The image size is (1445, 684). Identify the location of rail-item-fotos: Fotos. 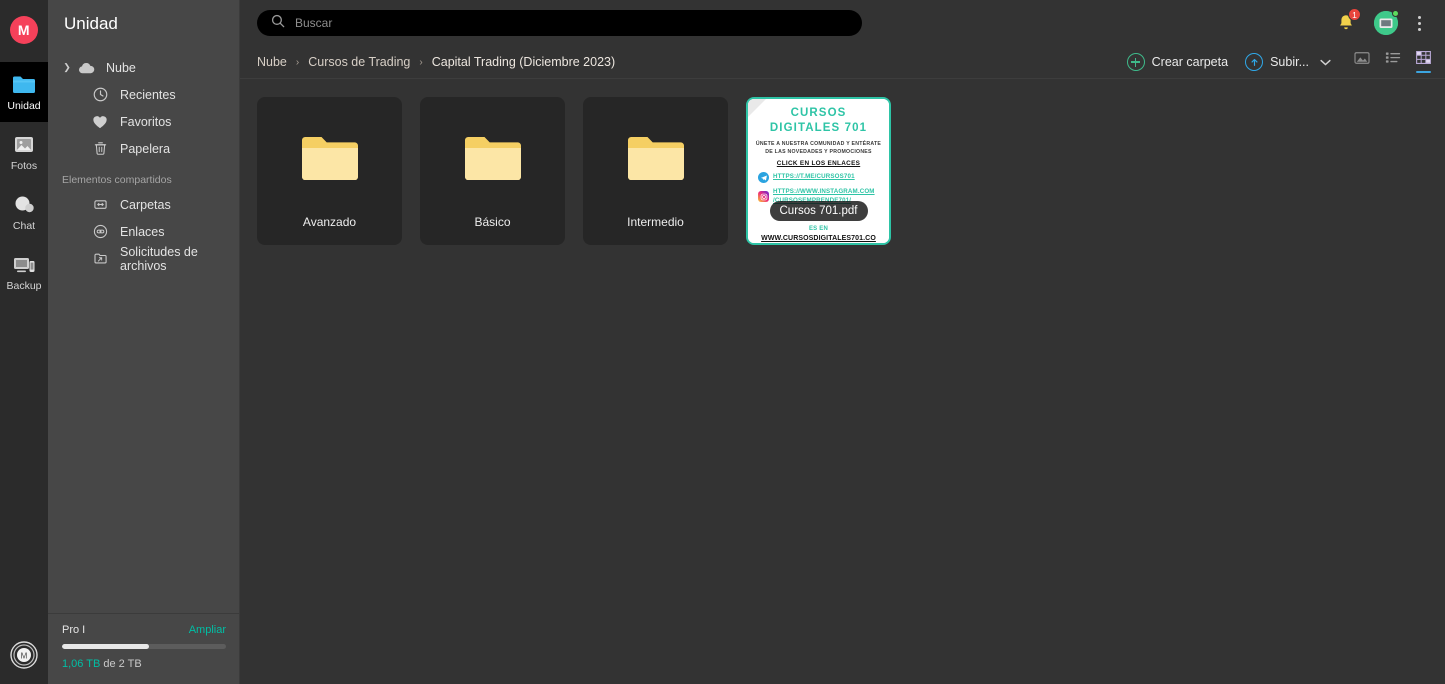
(24, 152).